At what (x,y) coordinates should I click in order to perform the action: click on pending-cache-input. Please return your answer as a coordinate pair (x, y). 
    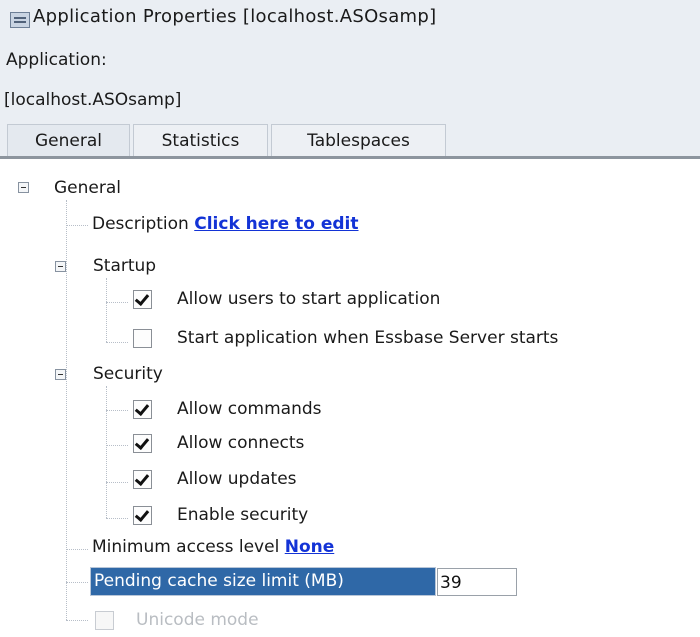
    Looking at the image, I should click on (477, 582).